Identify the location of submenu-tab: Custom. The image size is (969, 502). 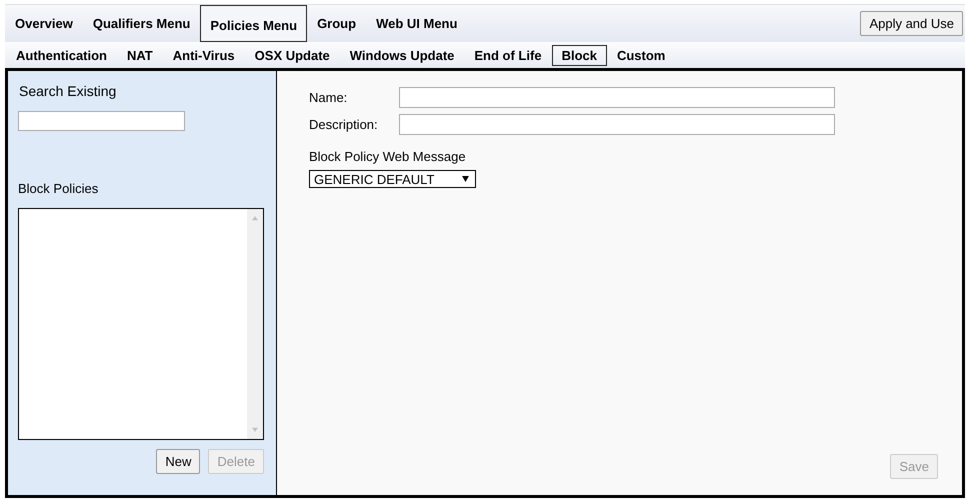
(641, 55).